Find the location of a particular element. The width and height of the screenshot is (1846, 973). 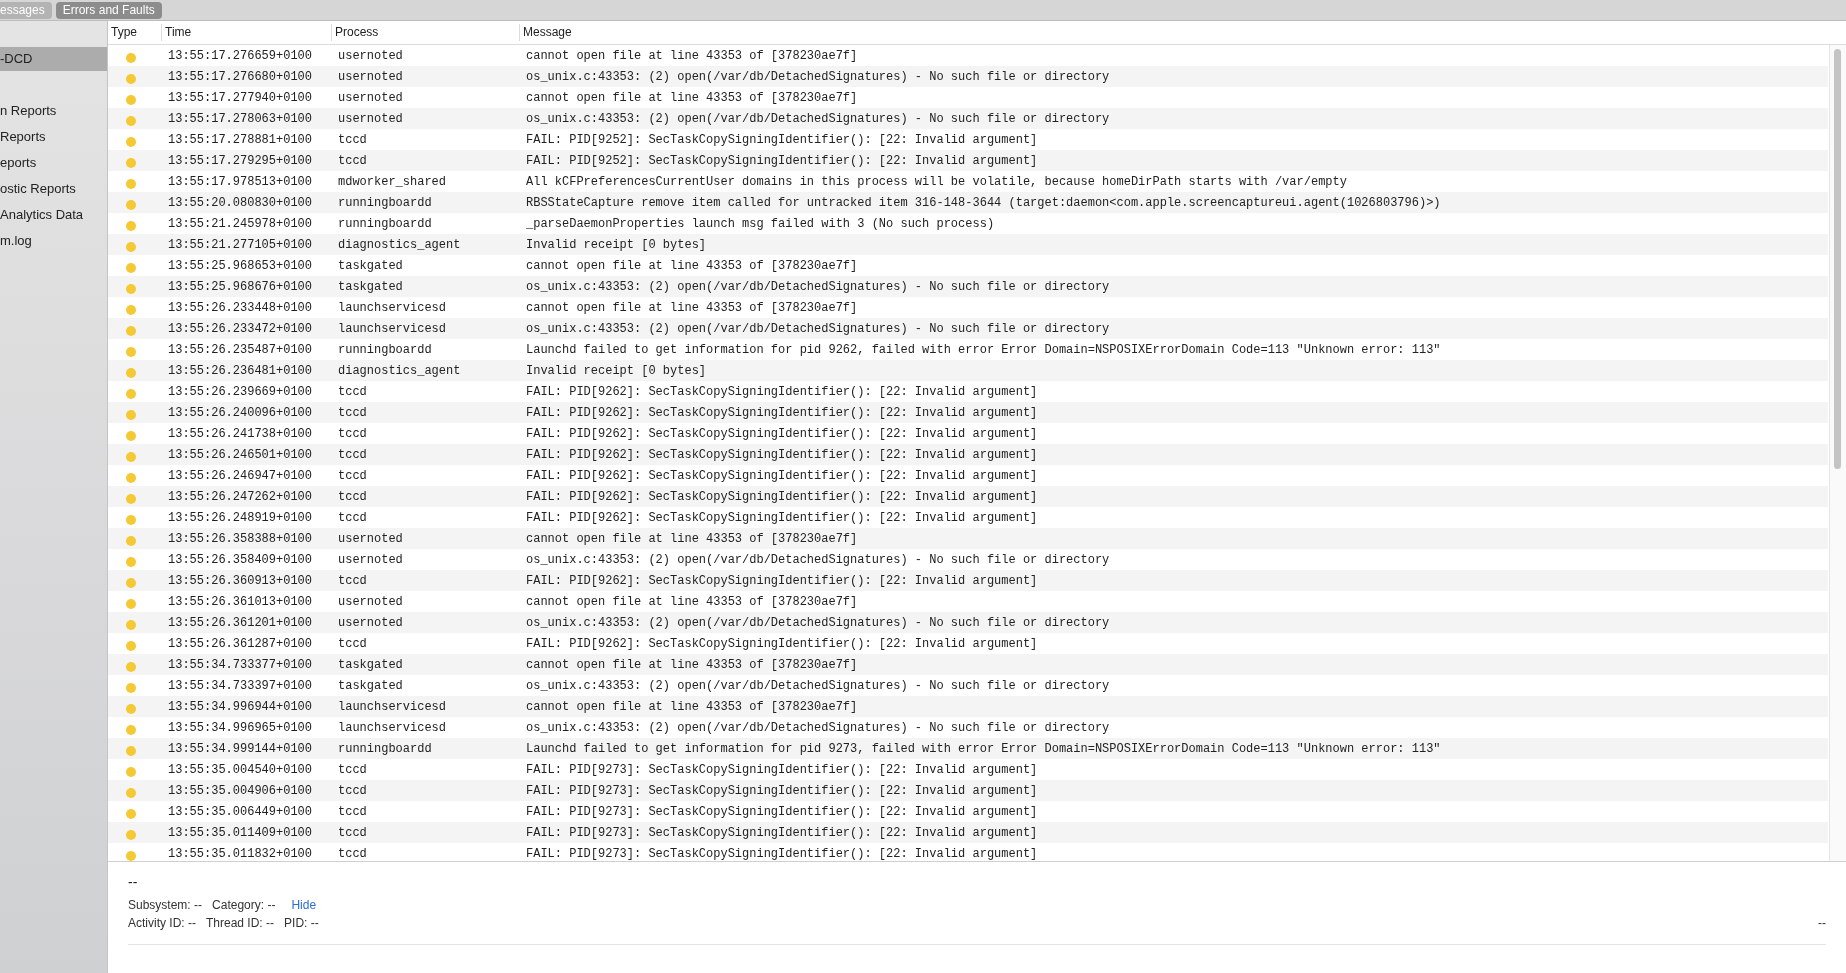

time-cell-text: 13:55:26.240096+0100 is located at coordinates (240, 412).